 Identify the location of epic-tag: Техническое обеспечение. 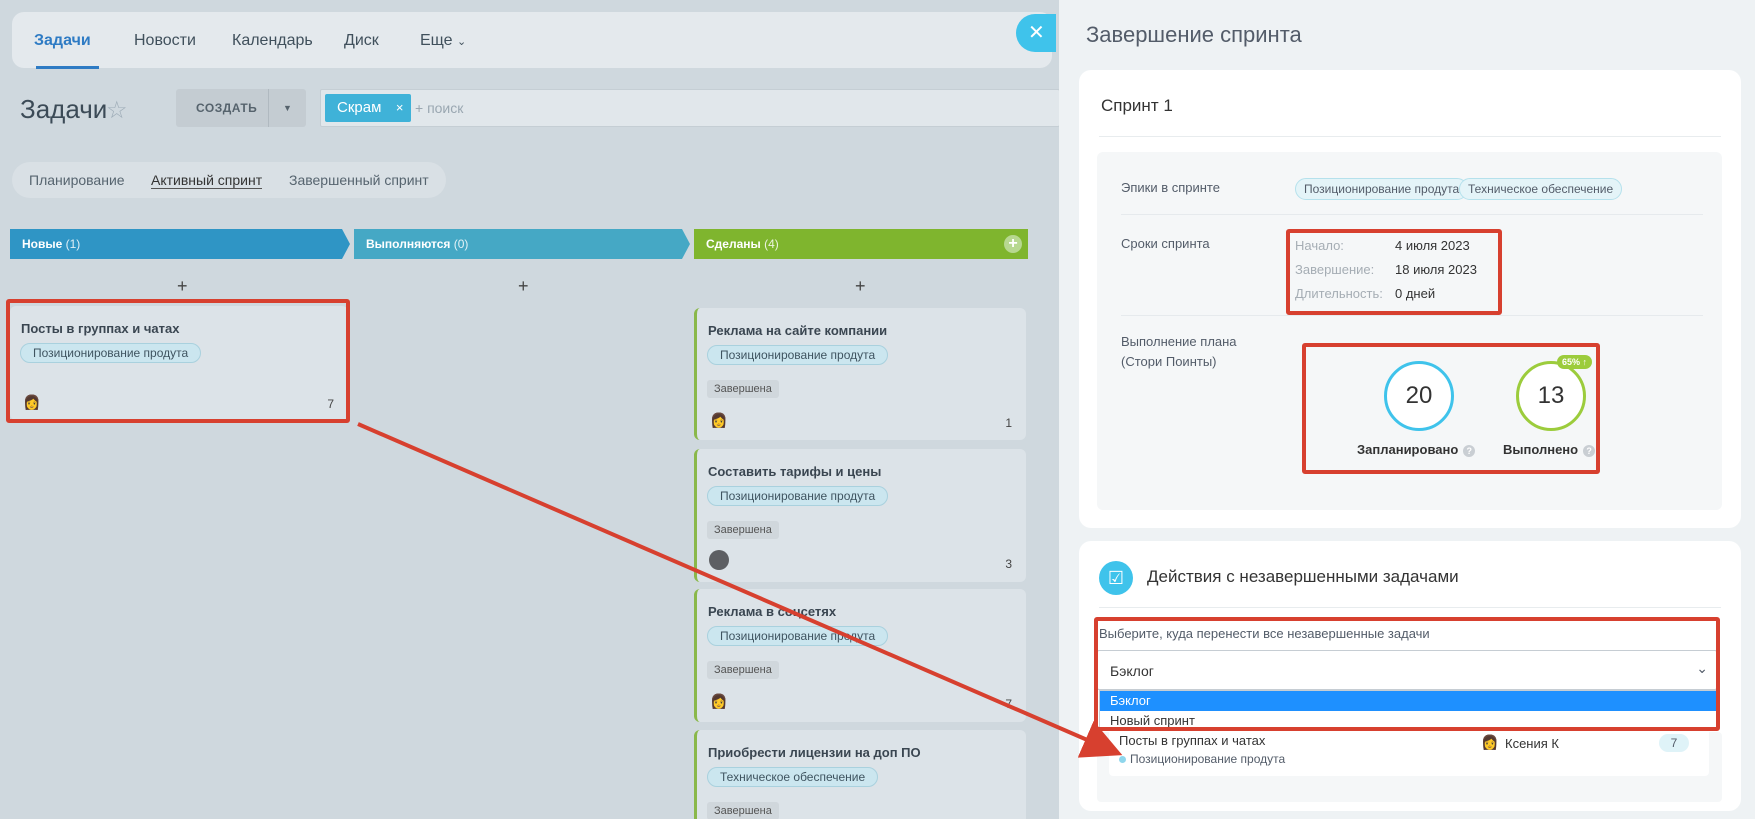
(793, 777).